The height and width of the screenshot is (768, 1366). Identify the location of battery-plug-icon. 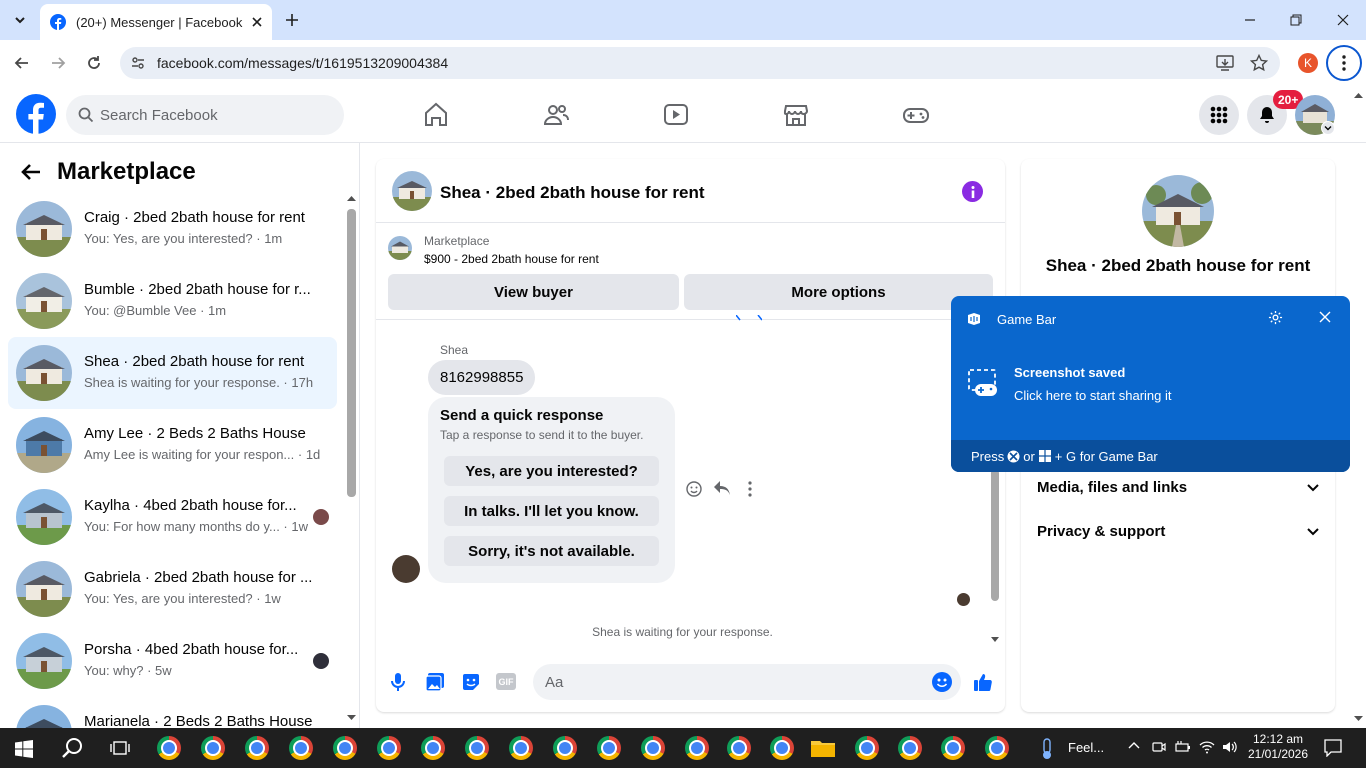
(1183, 747).